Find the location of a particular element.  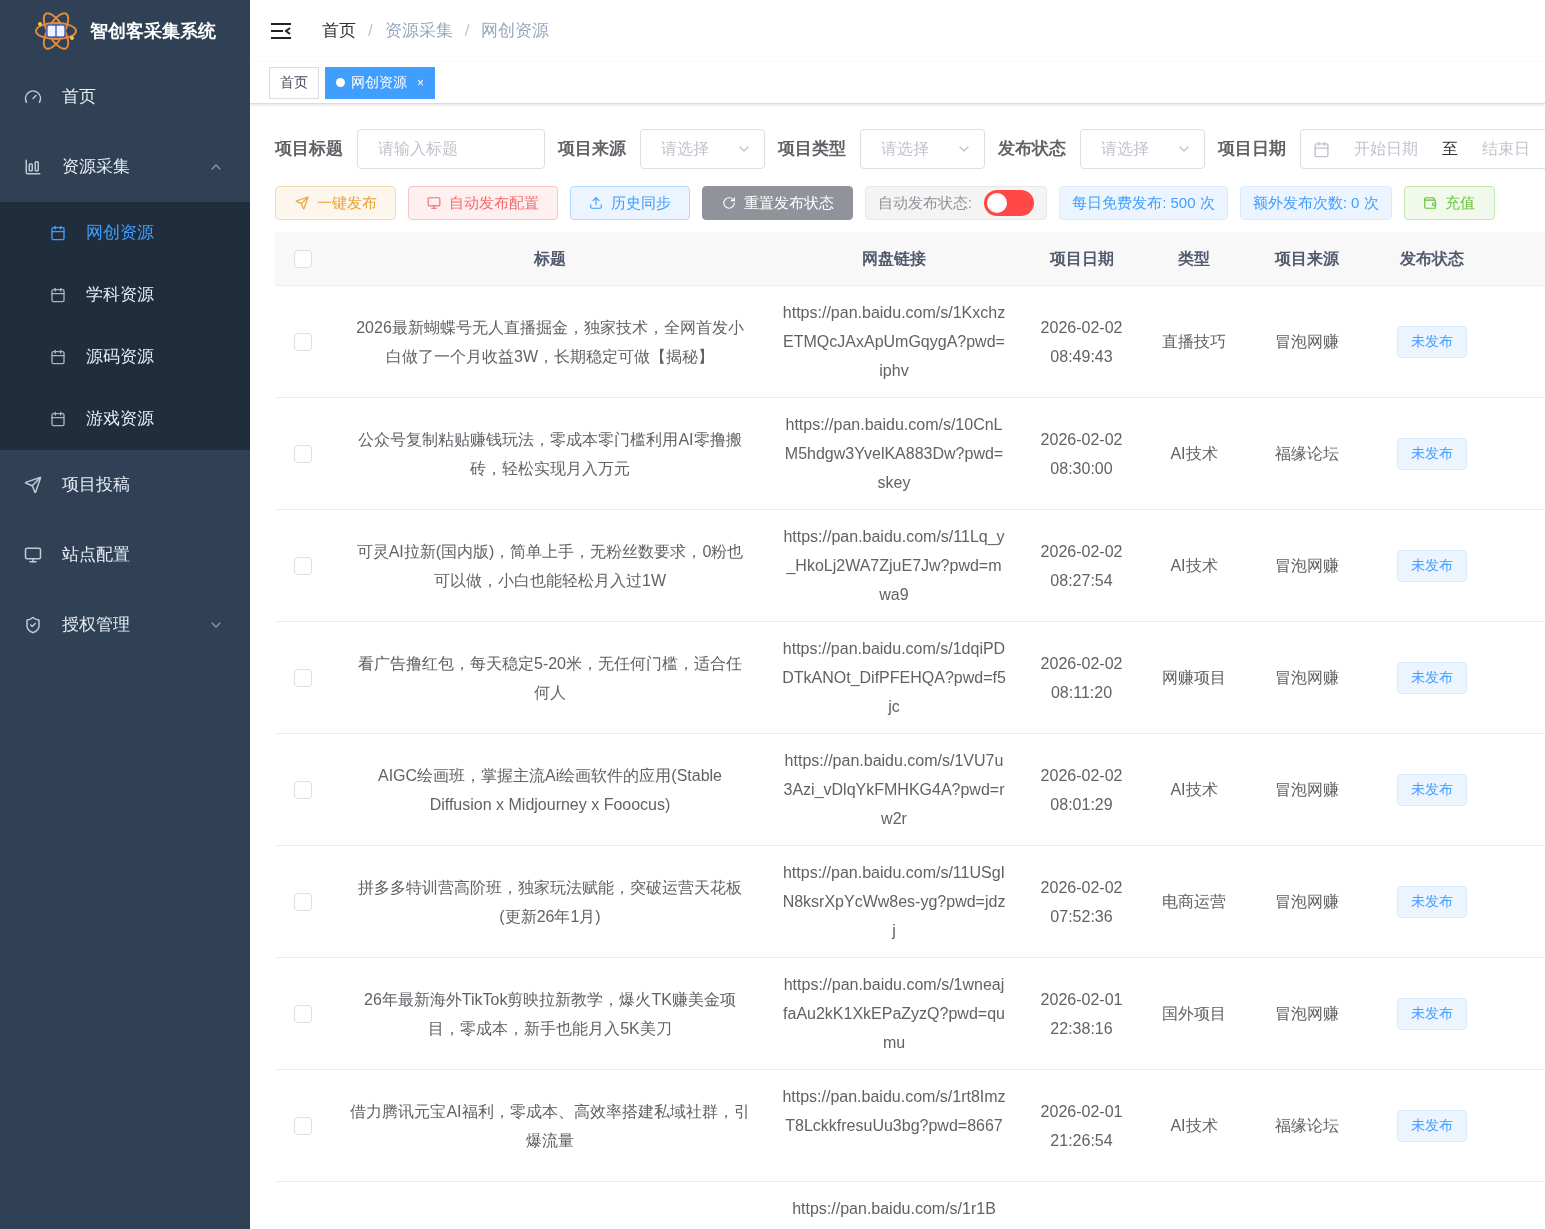

page-tab: 首页 is located at coordinates (294, 82).